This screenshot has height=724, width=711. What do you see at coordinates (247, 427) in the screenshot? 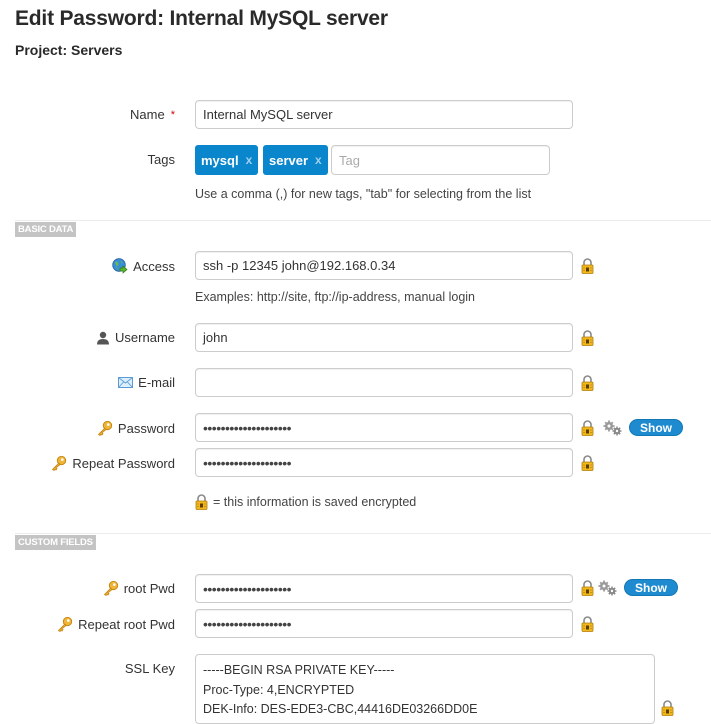
I see `password-value: ••••••••••••••••••••` at bounding box center [247, 427].